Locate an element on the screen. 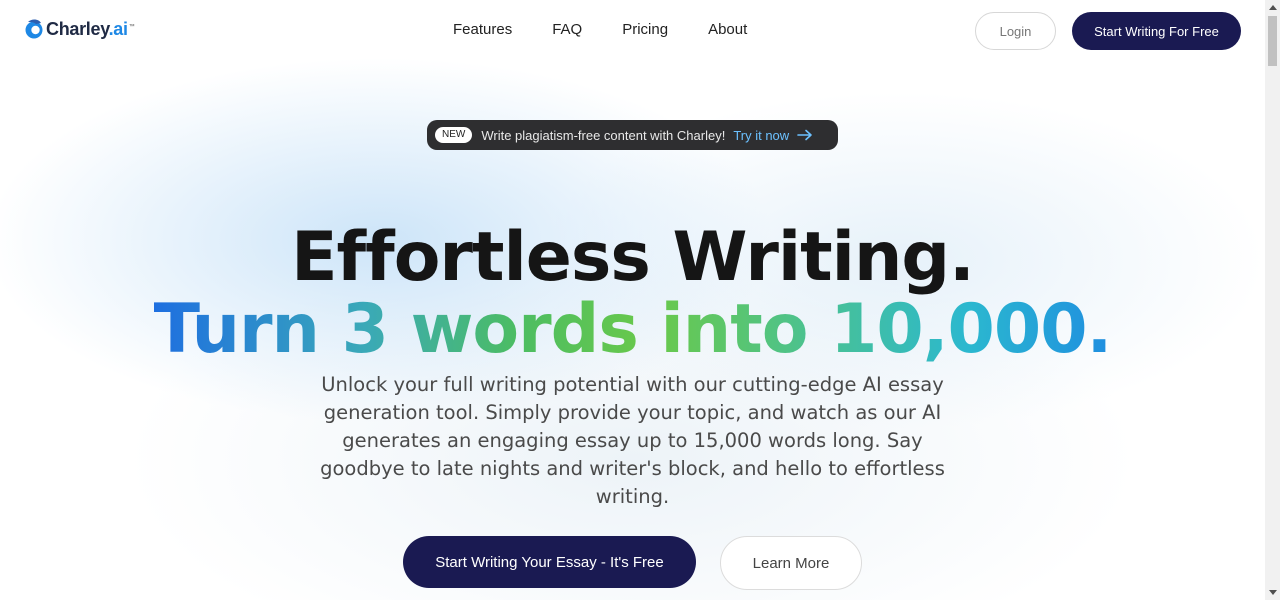 The height and width of the screenshot is (600, 1280). nav-features: Features is located at coordinates (482, 29).